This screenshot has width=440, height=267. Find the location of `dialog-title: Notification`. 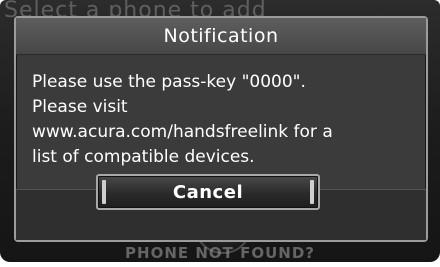

dialog-title: Notification is located at coordinates (221, 36).